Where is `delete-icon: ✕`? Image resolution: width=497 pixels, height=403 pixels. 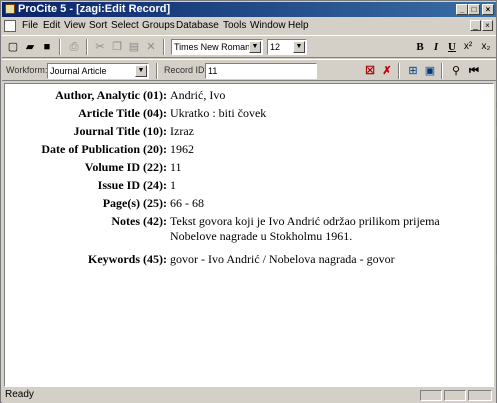
delete-icon: ✕ is located at coordinates (151, 47).